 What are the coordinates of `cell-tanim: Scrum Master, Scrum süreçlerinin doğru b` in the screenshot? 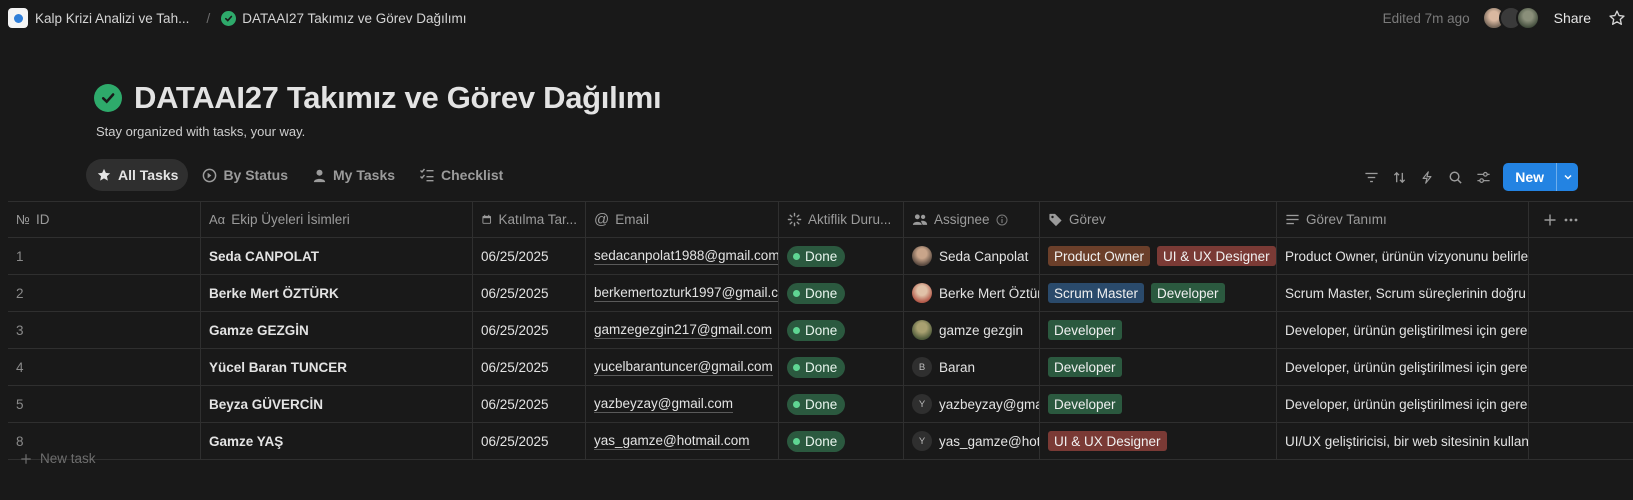 It's located at (1403, 293).